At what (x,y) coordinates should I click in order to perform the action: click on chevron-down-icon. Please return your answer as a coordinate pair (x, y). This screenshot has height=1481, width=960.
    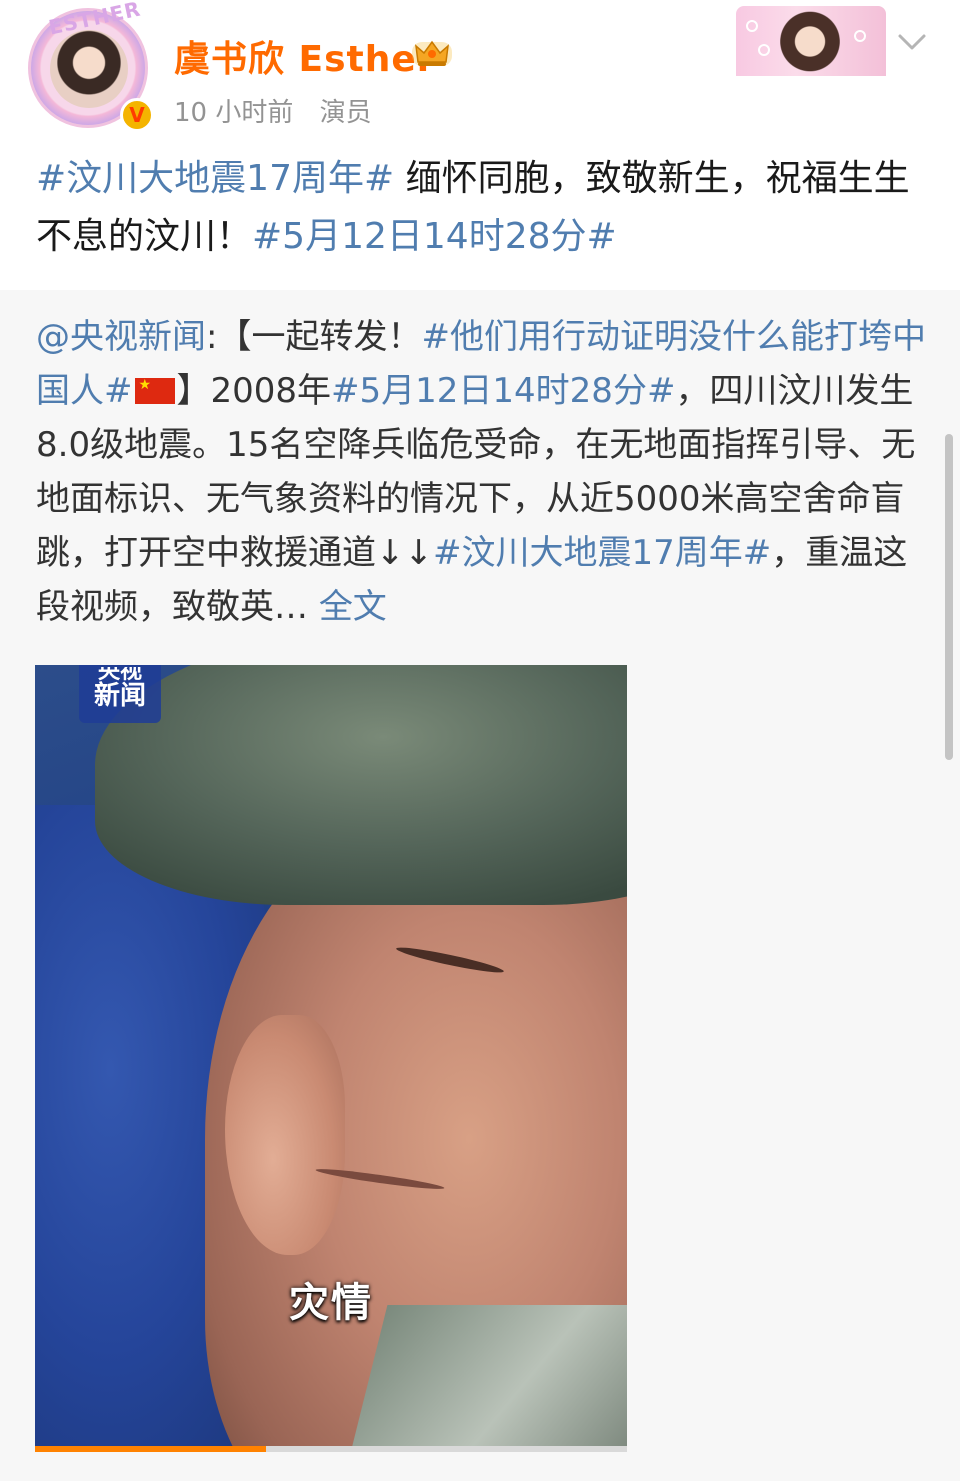
    Looking at the image, I should click on (912, 42).